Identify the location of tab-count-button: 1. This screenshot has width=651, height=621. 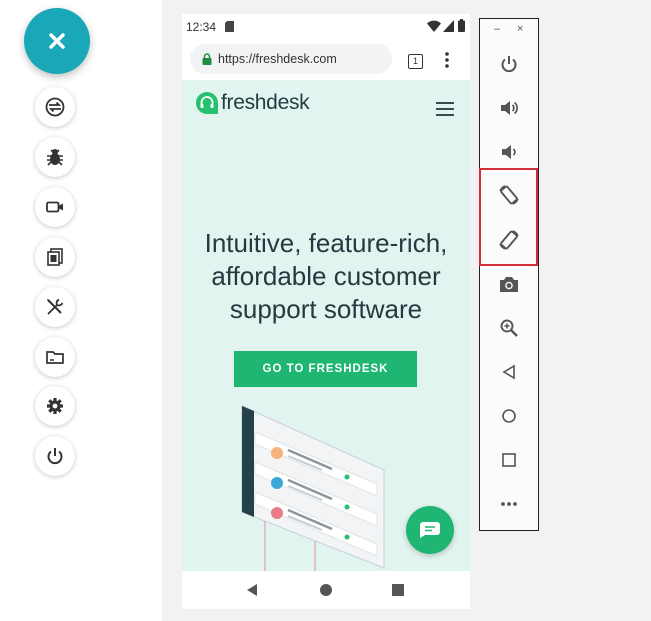
(415, 61).